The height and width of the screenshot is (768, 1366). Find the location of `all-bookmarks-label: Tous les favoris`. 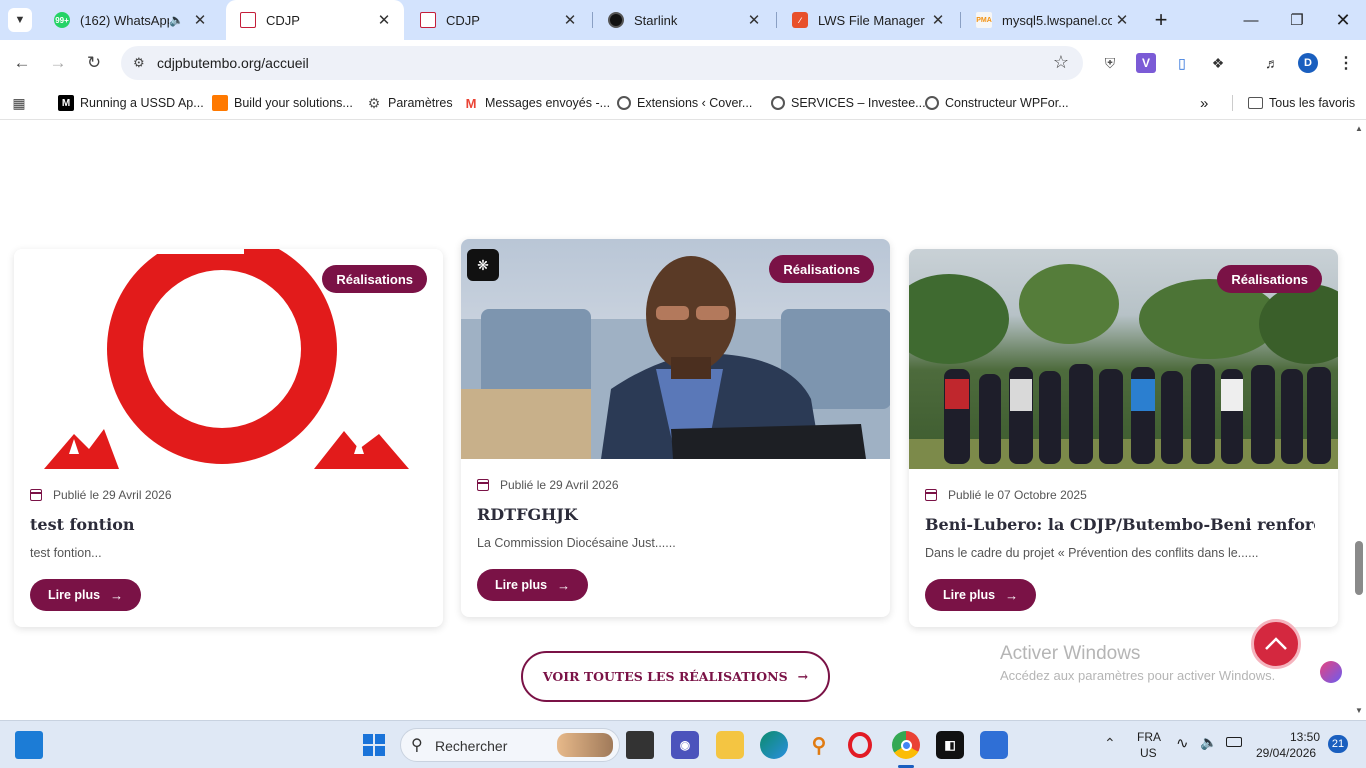

all-bookmarks-label: Tous les favoris is located at coordinates (1312, 103).